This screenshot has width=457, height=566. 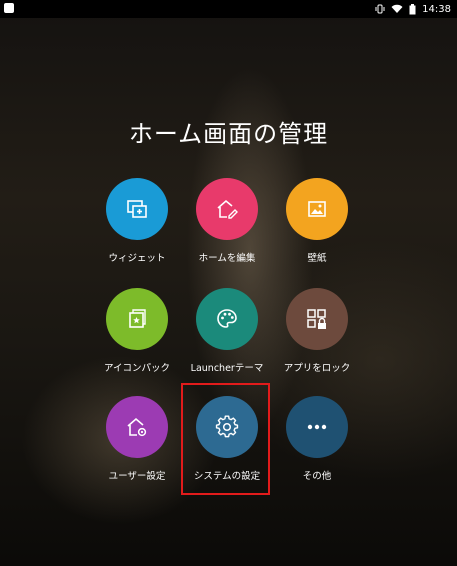 I want to click on widget-button, so click(x=137, y=209).